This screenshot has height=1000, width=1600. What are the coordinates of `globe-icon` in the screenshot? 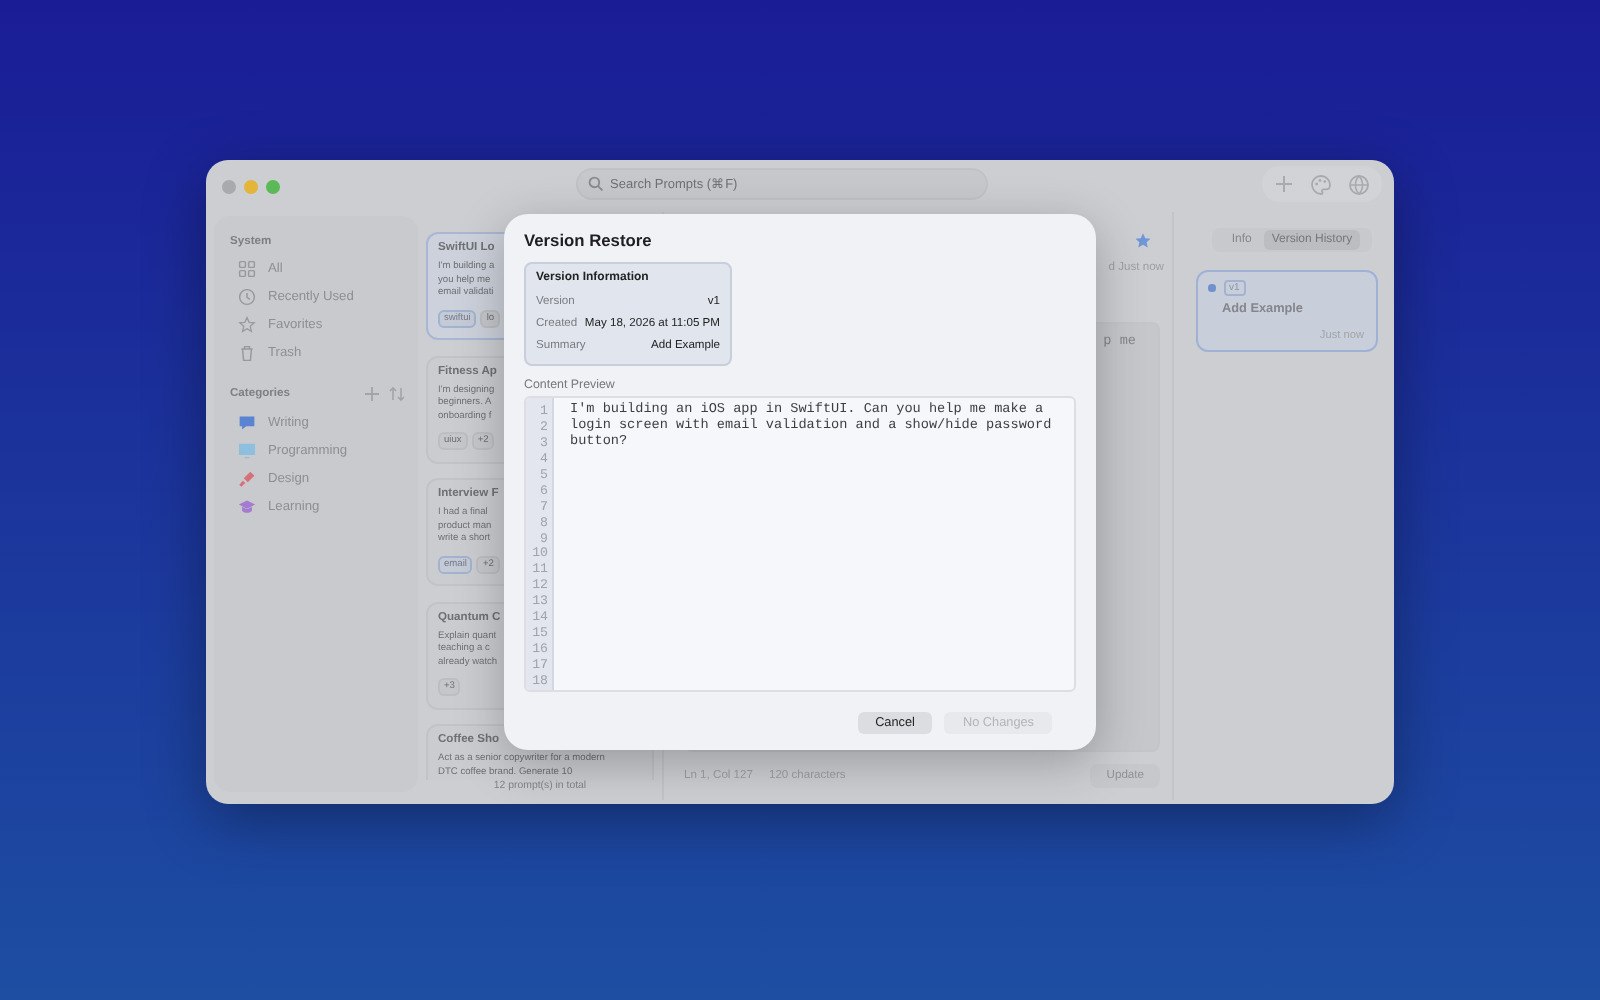 It's located at (1359, 184).